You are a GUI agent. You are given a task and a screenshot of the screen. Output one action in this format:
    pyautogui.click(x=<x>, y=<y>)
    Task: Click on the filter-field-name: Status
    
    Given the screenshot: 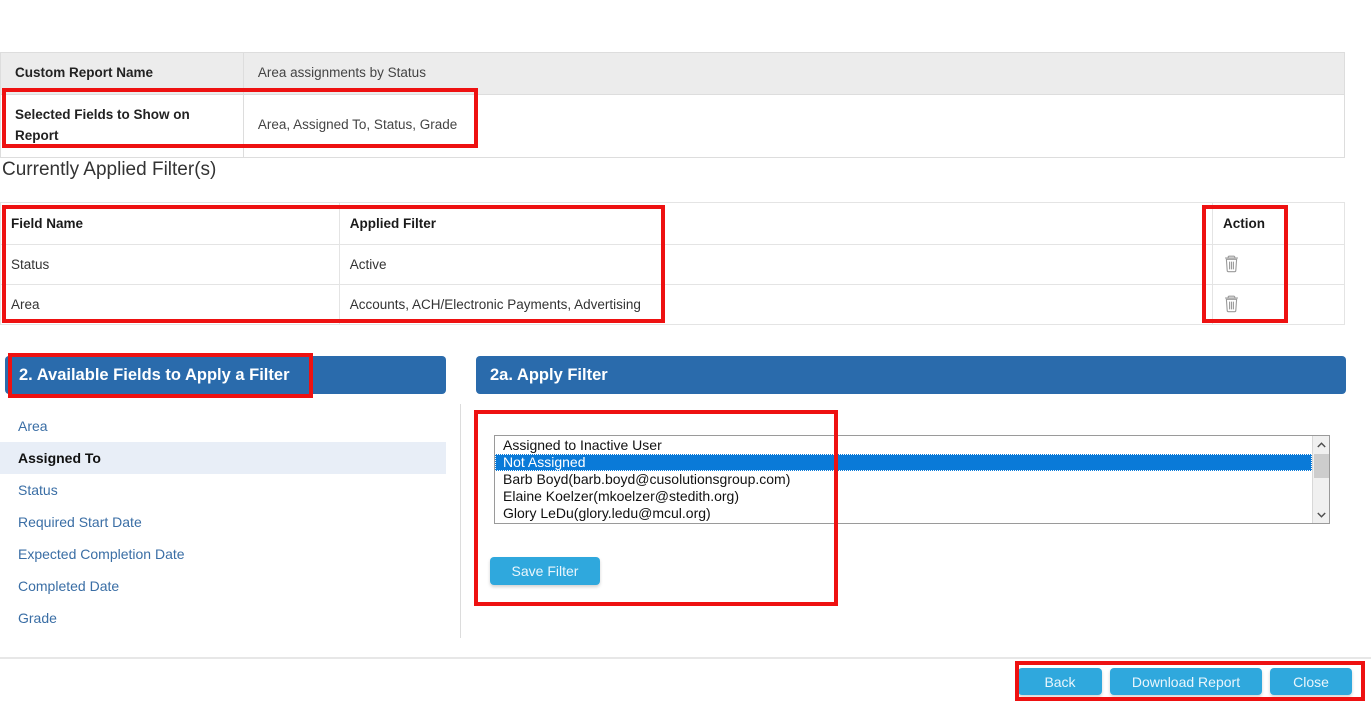 What is the action you would take?
    pyautogui.click(x=170, y=264)
    